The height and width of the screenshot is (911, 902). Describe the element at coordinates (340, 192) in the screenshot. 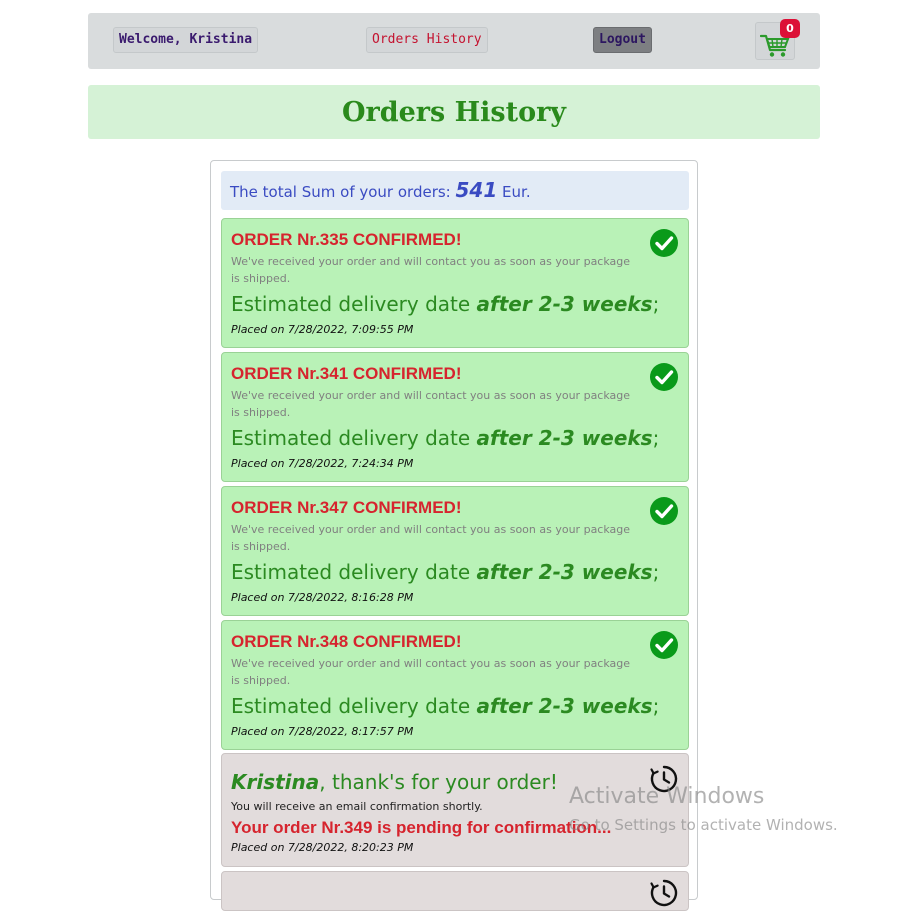

I see `total-sum-label: The total Sum of your orders:` at that location.